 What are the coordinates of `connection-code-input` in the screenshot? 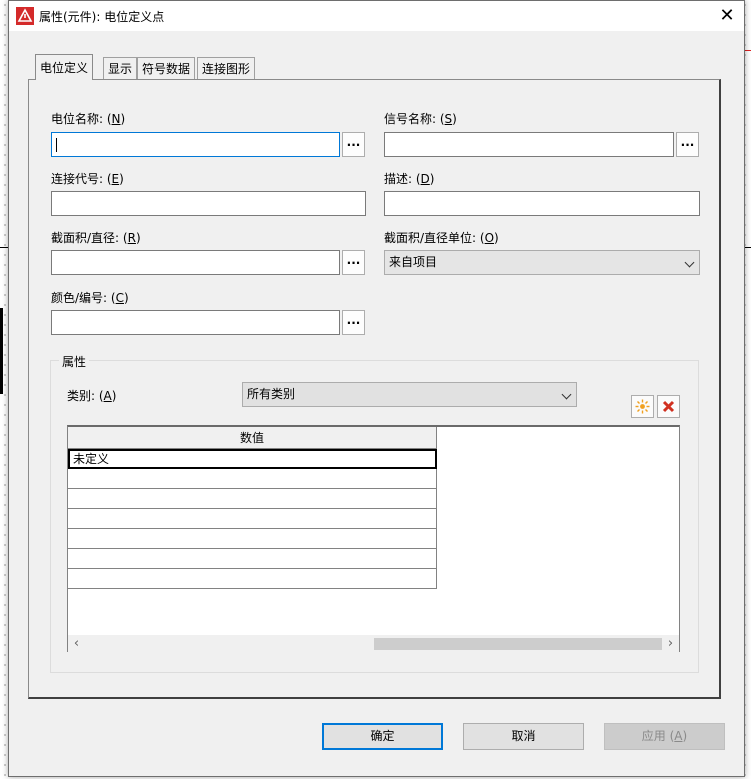 It's located at (208, 203).